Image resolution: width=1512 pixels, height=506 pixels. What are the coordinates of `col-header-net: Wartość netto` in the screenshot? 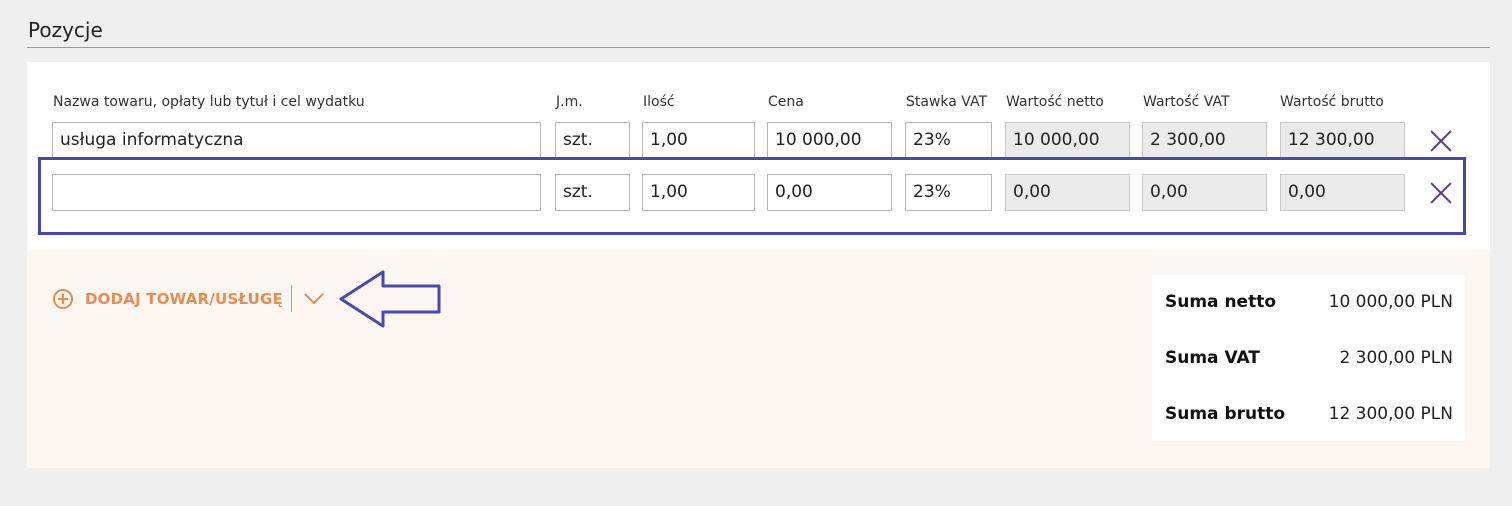 It's located at (1055, 102).